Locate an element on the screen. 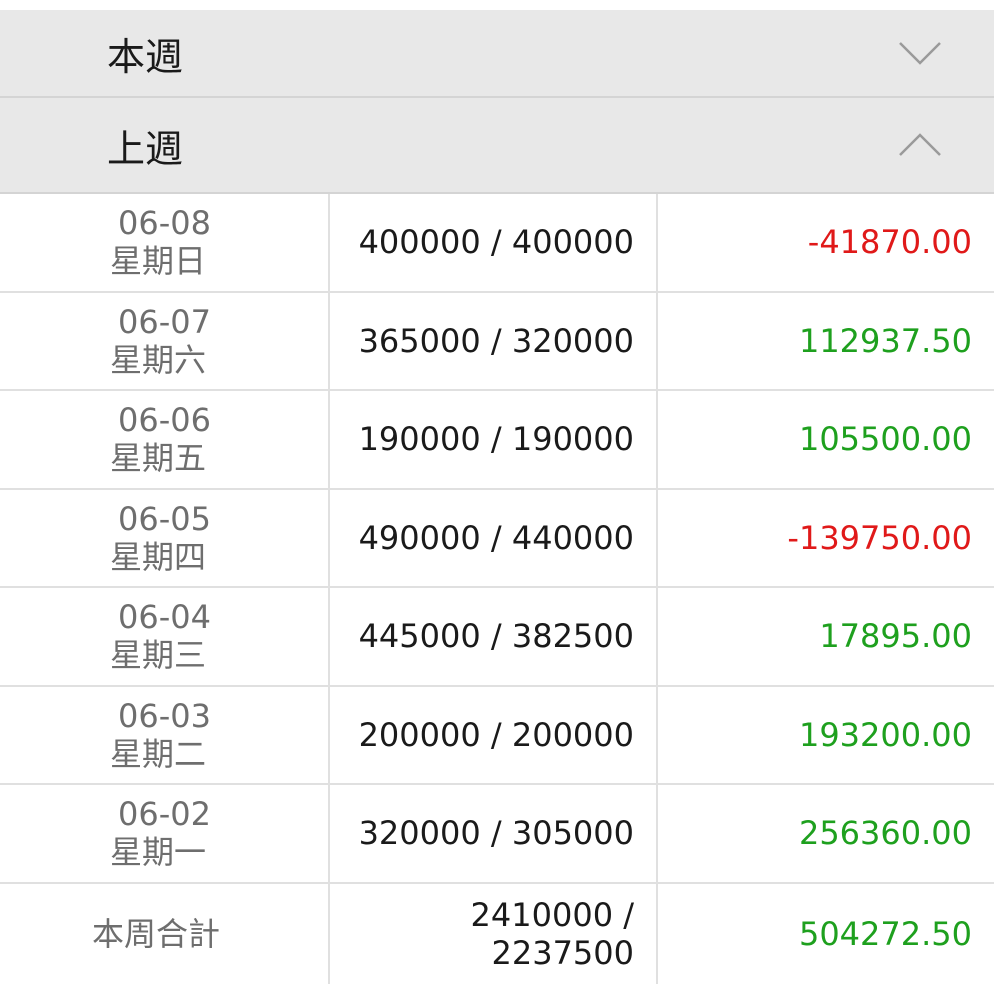 The width and height of the screenshot is (994, 1000). date-text: 06-05 is located at coordinates (164, 518).